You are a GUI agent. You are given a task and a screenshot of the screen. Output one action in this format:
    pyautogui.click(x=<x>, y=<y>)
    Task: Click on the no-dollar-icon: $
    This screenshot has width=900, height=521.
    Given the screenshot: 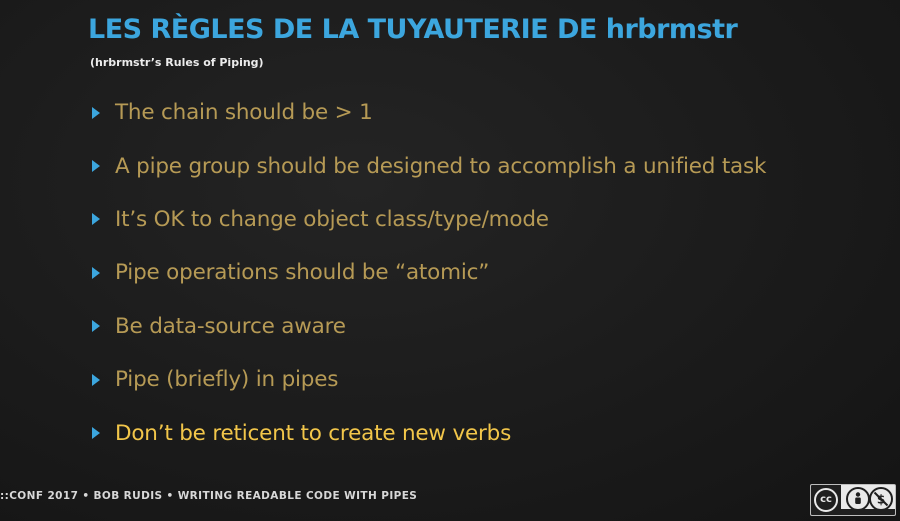 What is the action you would take?
    pyautogui.click(x=881, y=499)
    